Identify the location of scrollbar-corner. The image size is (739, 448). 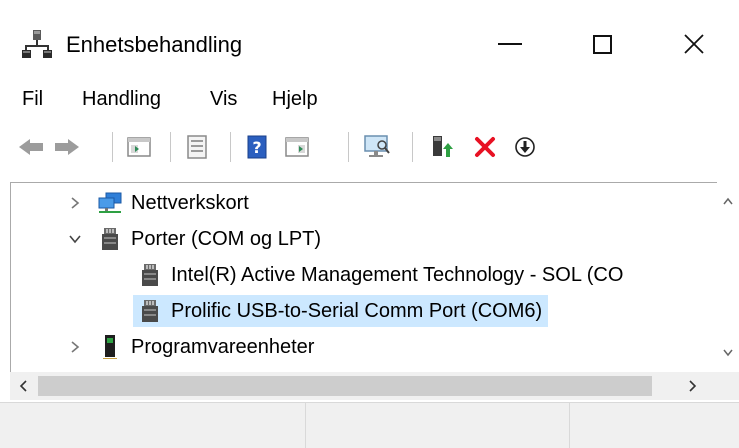
(728, 386).